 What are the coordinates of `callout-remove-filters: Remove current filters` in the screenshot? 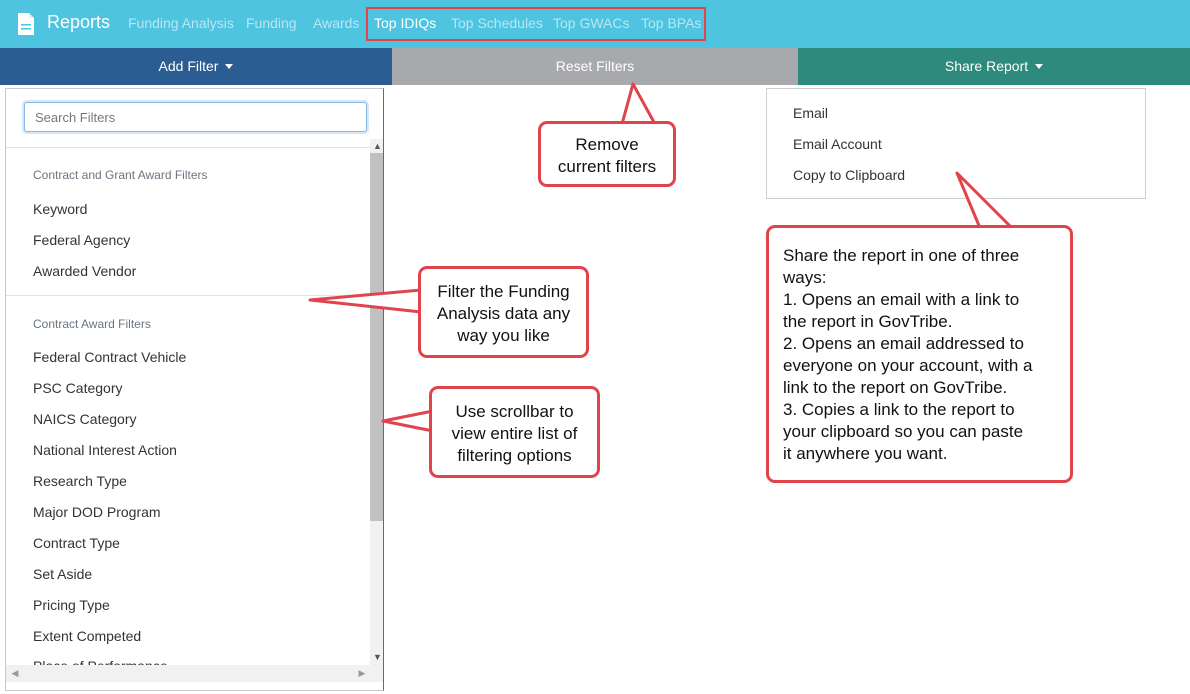 It's located at (607, 154).